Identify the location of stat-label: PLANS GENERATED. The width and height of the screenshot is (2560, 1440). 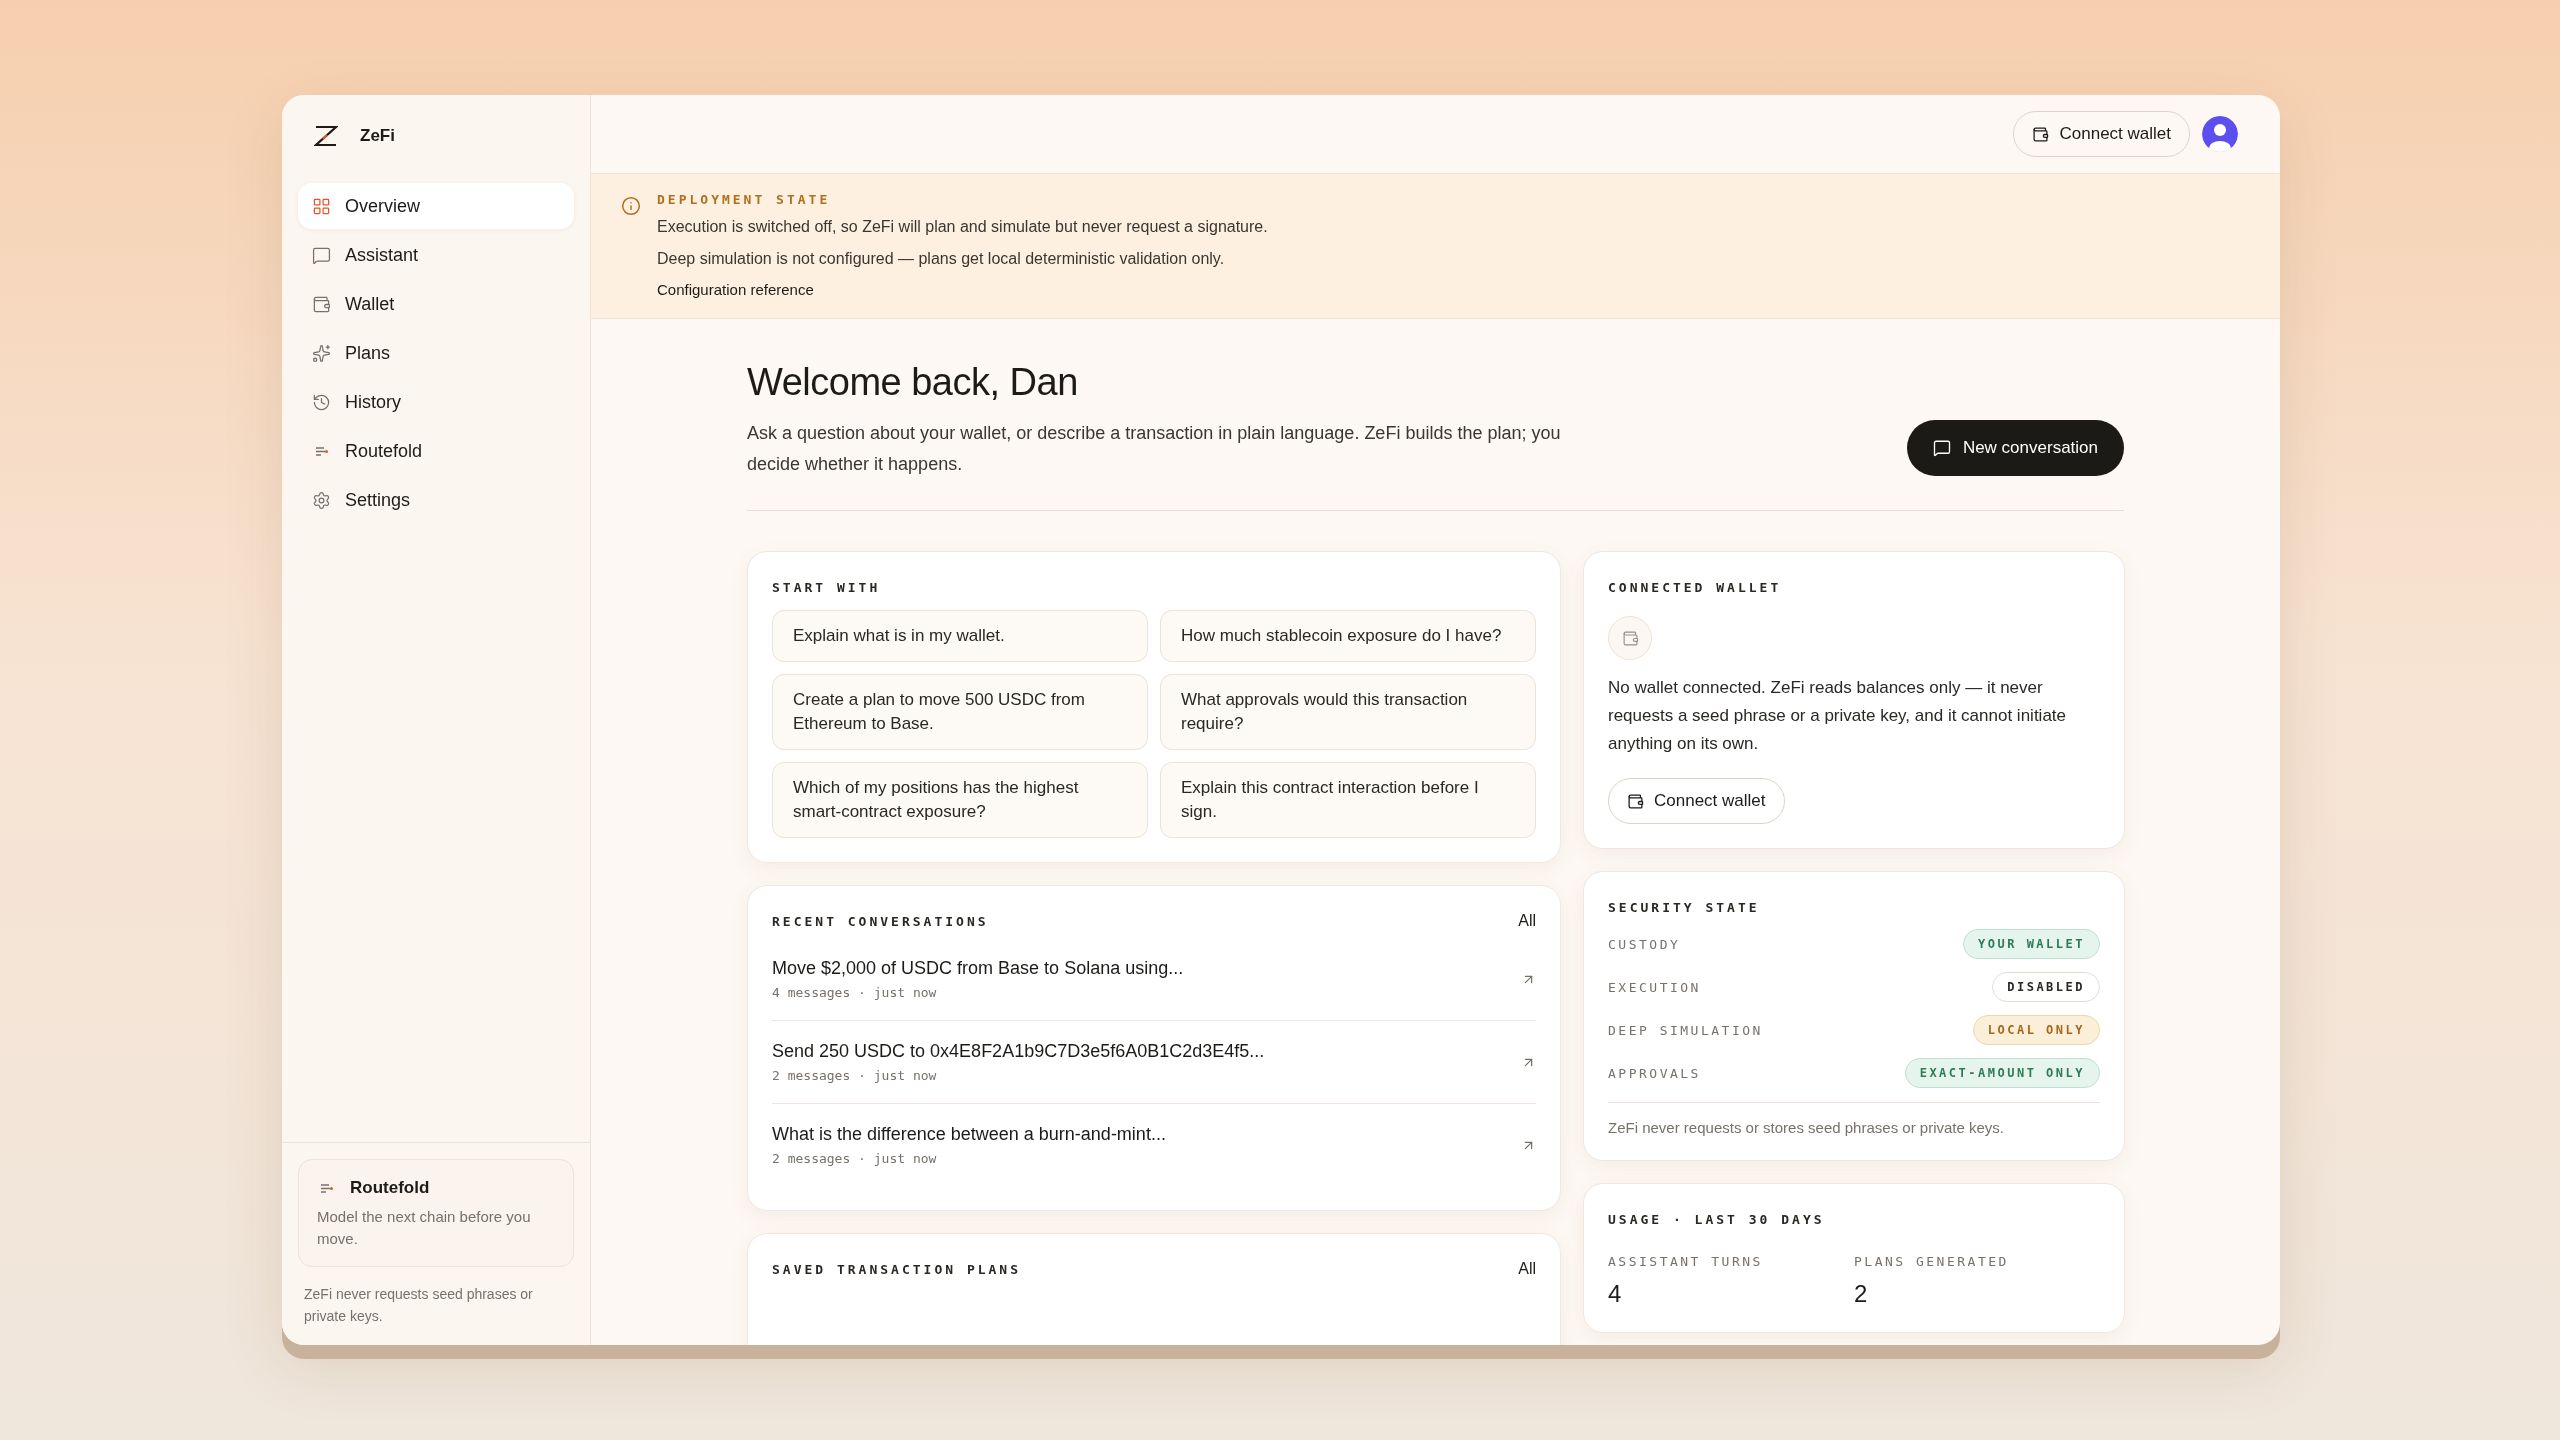
(1931, 1261).